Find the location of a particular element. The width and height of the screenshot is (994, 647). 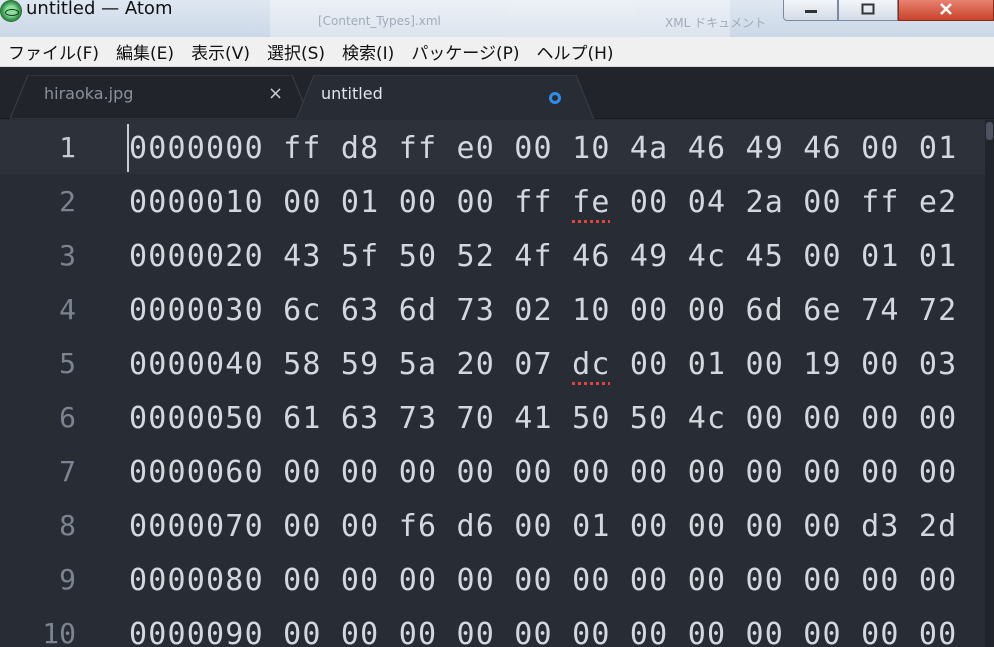

maximize-icon is located at coordinates (868, 8).